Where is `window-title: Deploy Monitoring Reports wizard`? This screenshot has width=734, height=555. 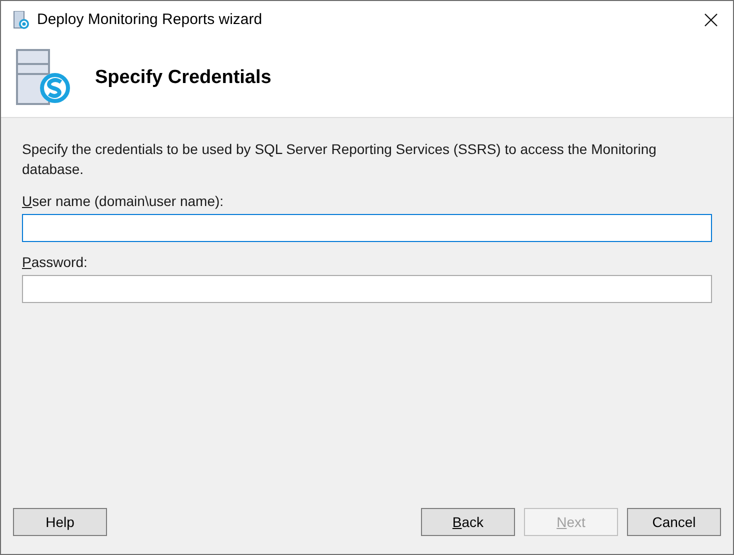 window-title: Deploy Monitoring Reports wizard is located at coordinates (149, 20).